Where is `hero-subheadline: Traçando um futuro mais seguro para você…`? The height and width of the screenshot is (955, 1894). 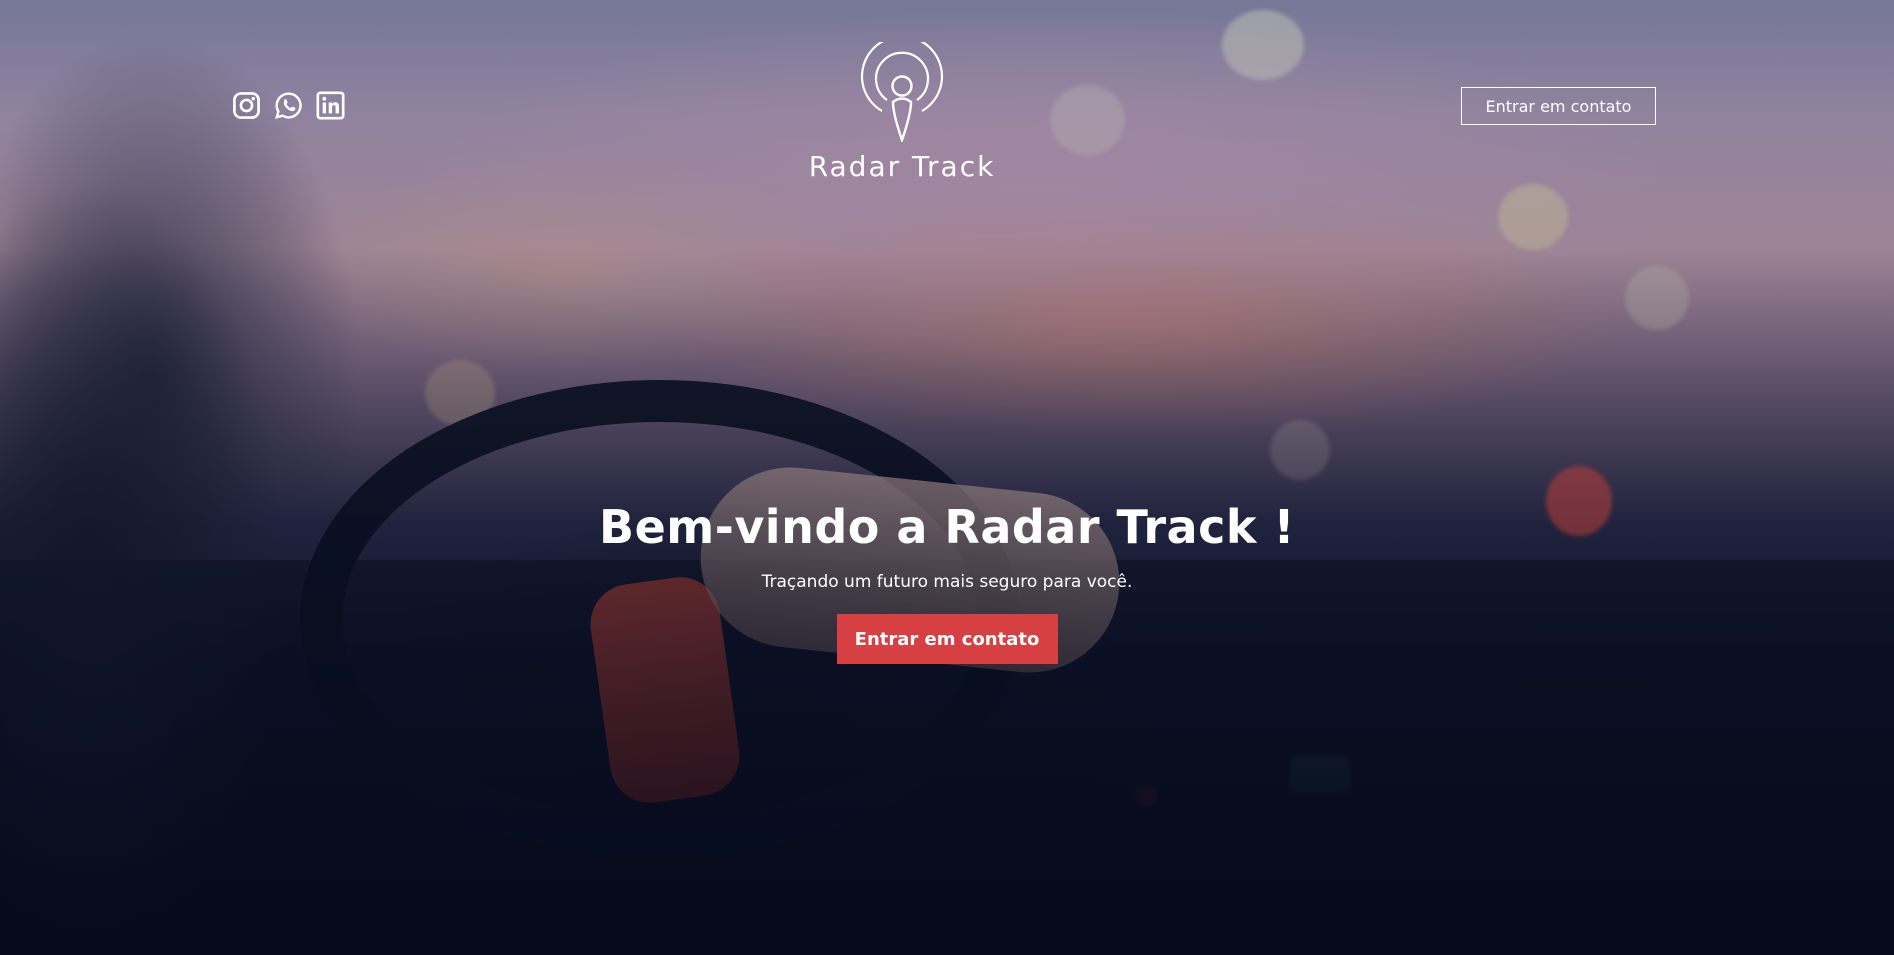
hero-subheadline: Traçando um futuro mais seguro para você… is located at coordinates (947, 582).